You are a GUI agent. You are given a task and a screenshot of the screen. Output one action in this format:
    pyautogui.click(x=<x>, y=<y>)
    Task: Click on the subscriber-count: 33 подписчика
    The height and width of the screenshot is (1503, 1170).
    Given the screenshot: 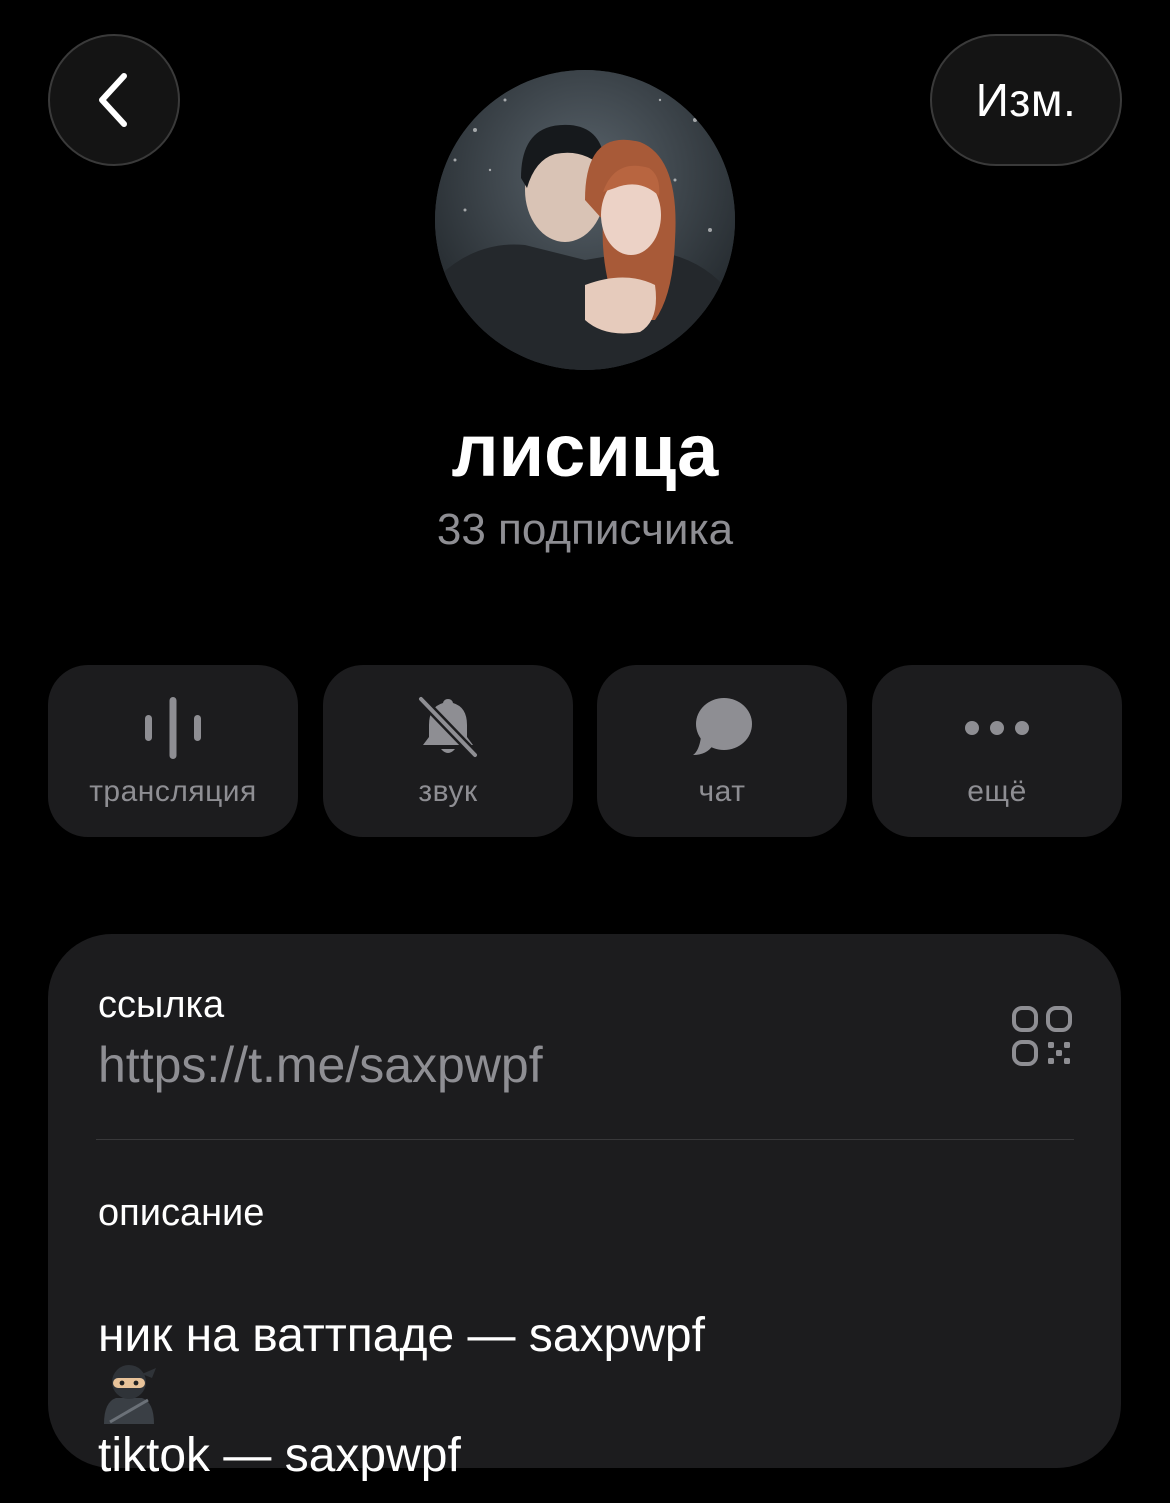 What is the action you would take?
    pyautogui.click(x=585, y=529)
    